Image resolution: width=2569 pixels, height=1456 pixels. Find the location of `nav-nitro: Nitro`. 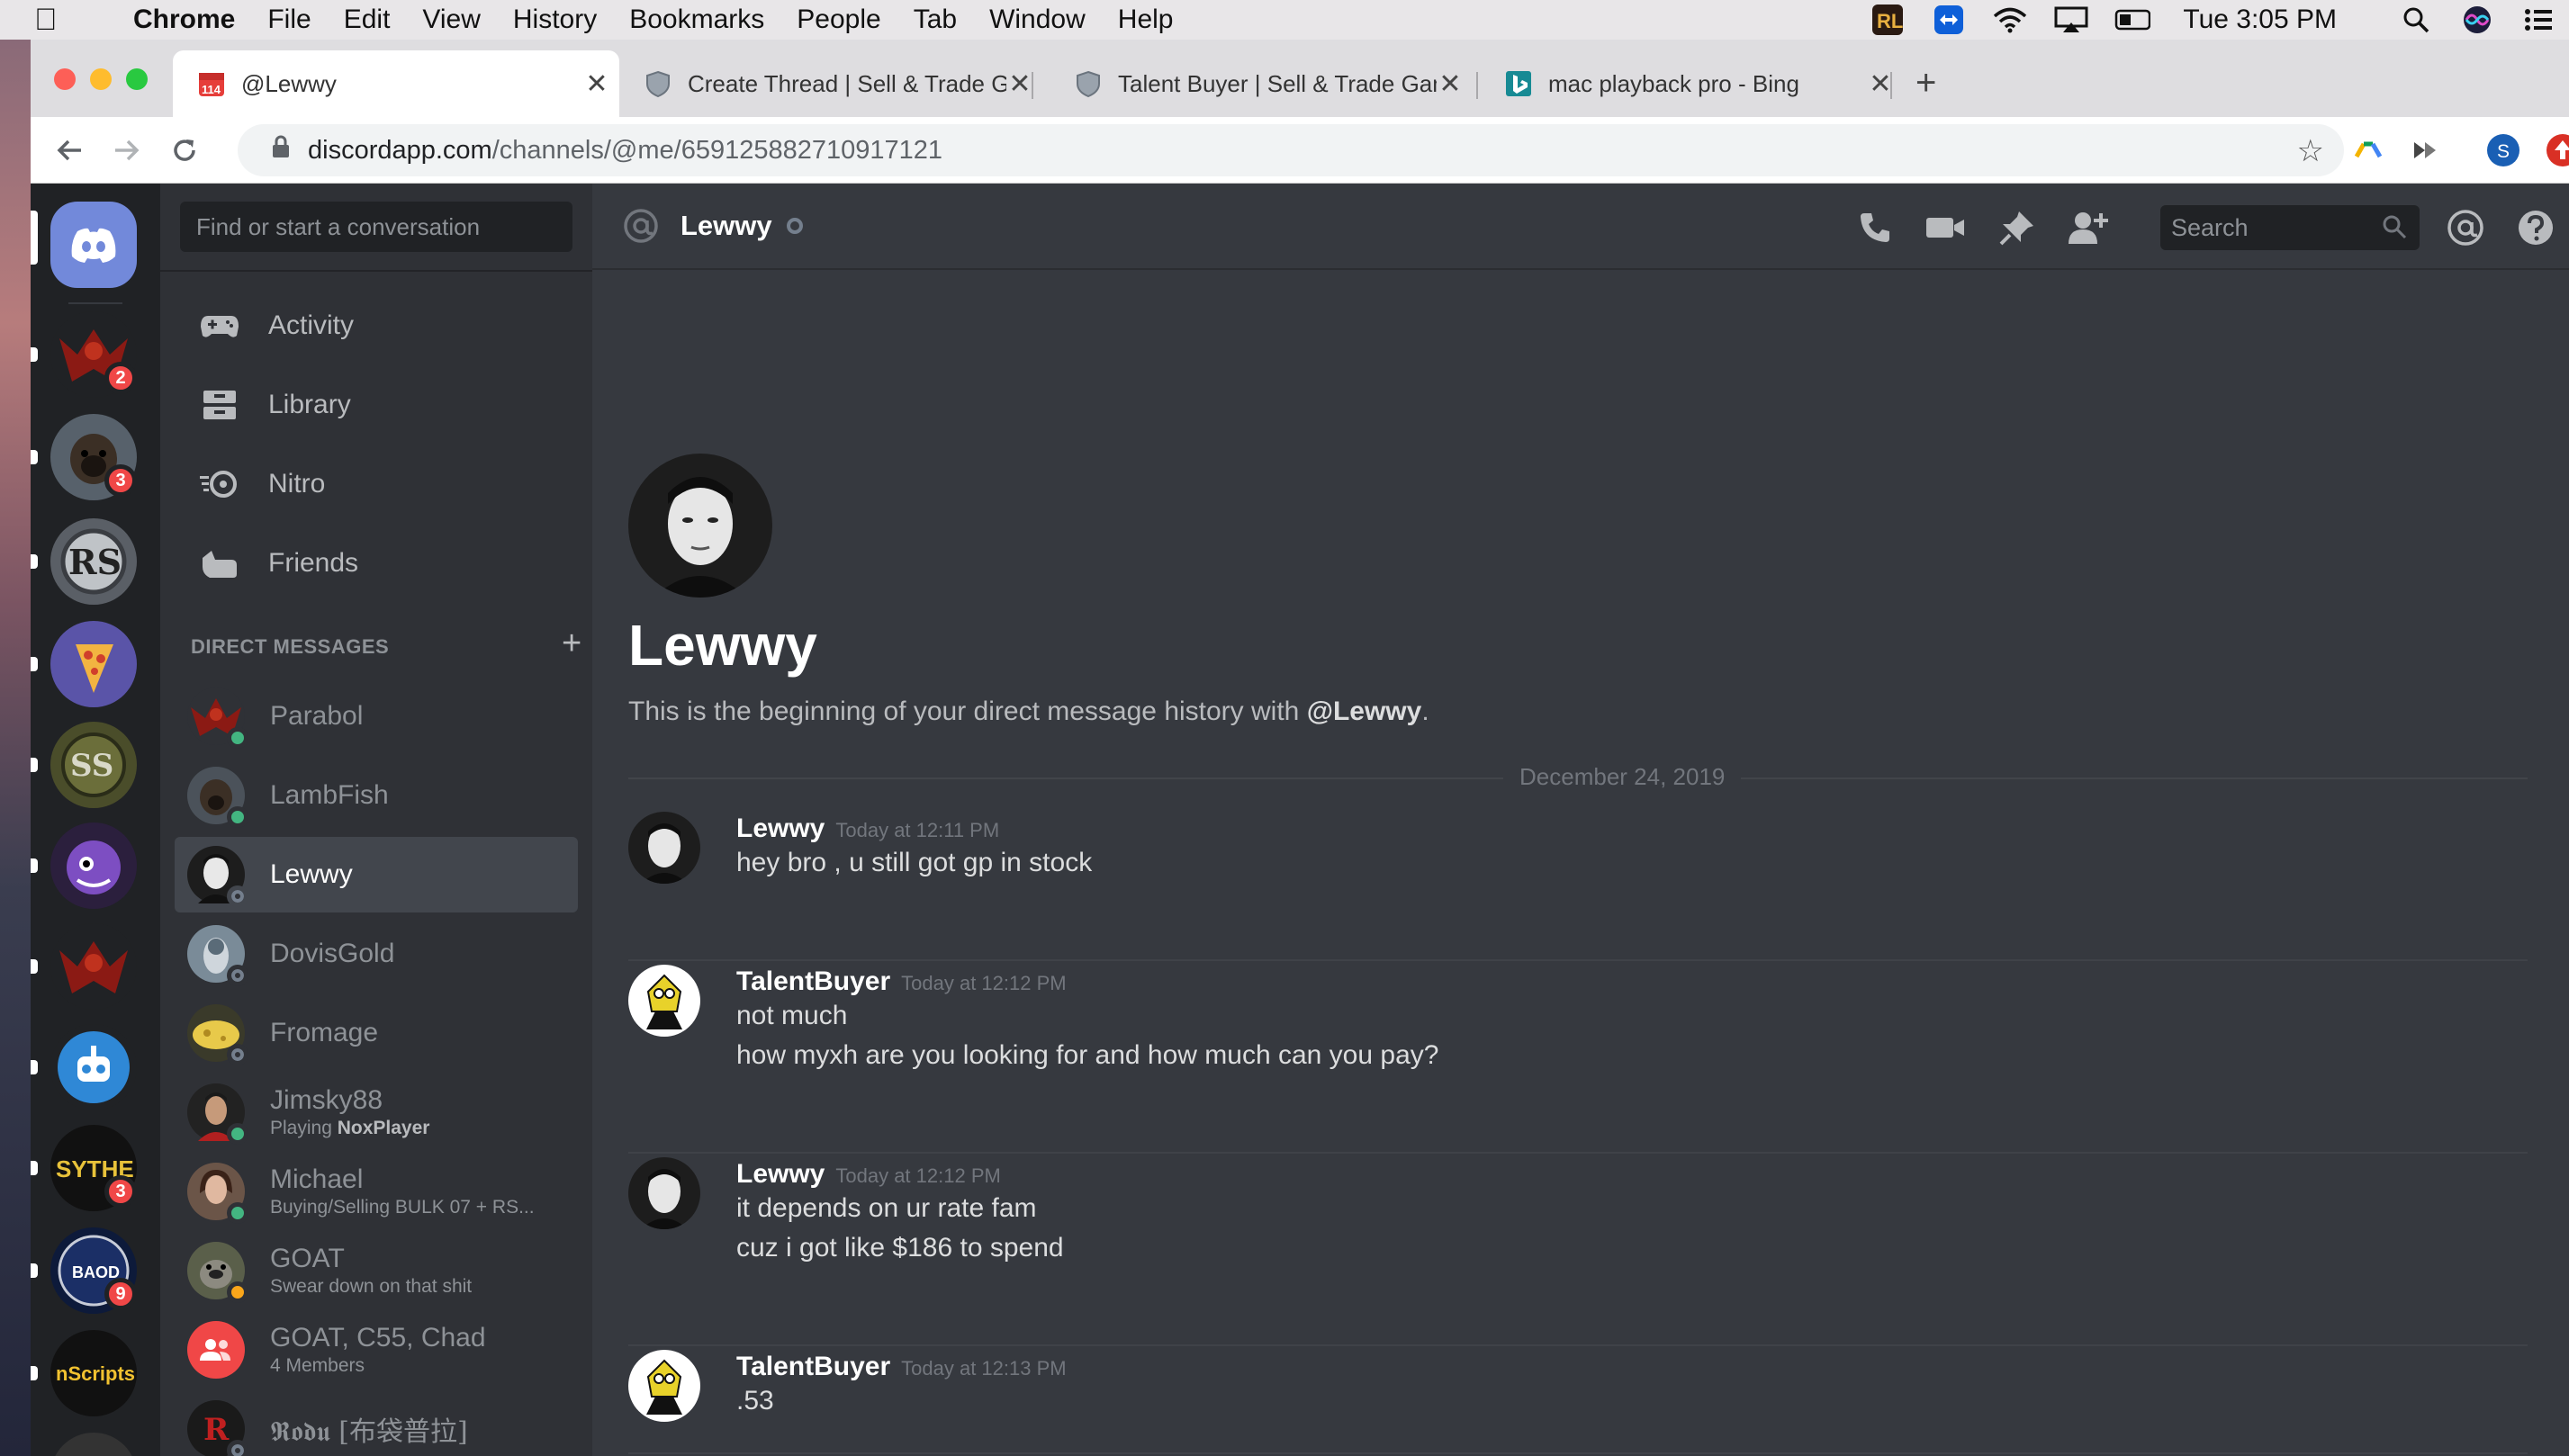

nav-nitro: Nitro is located at coordinates (376, 484).